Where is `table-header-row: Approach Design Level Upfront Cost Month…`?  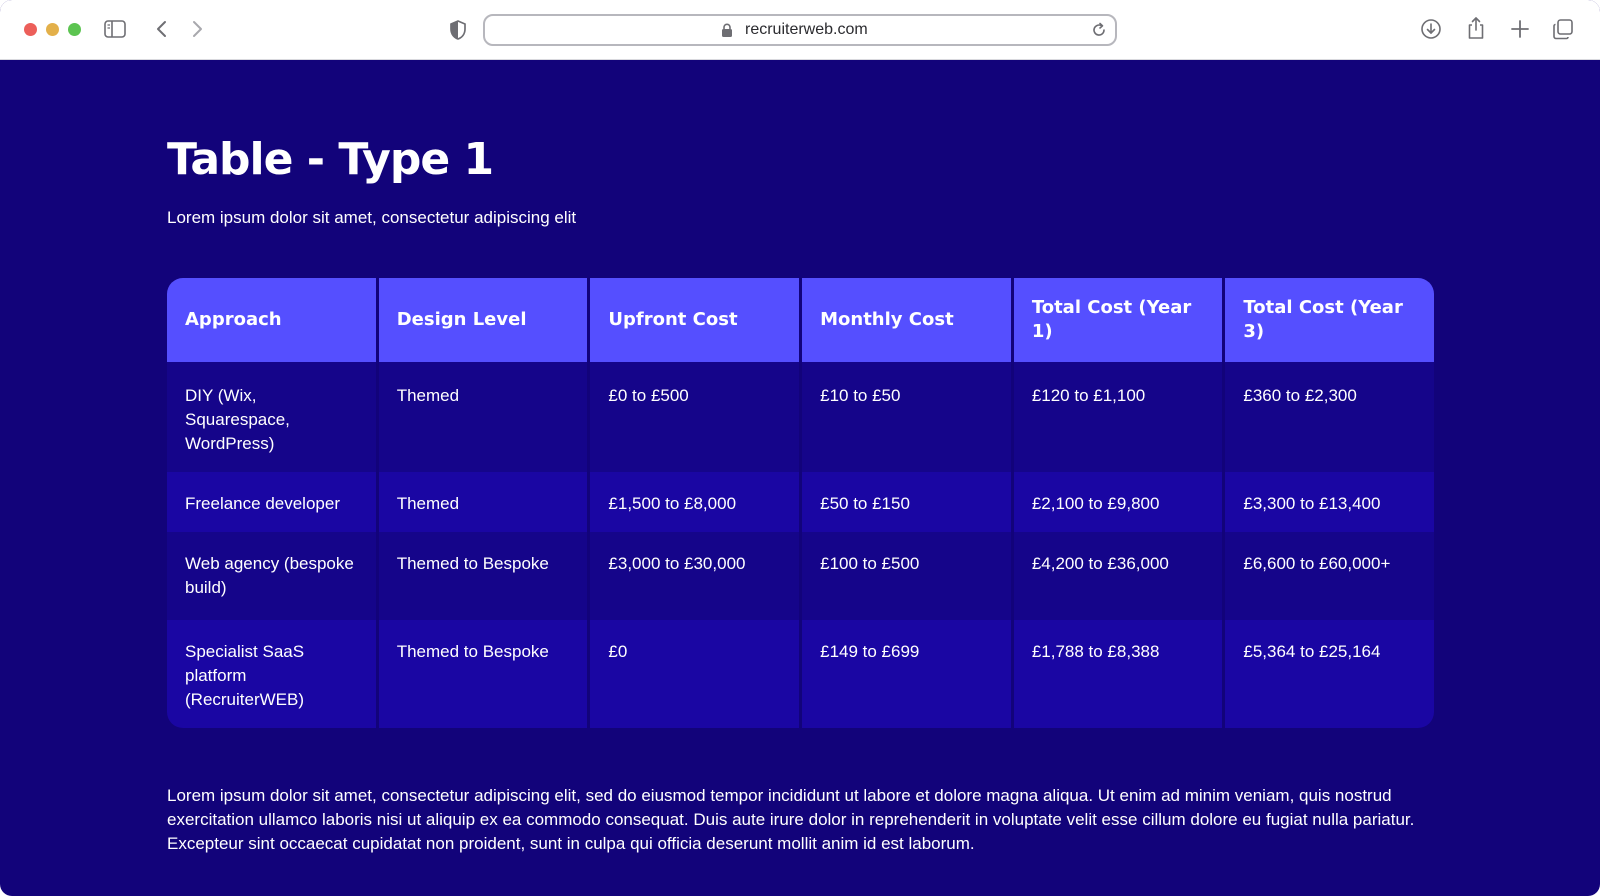
table-header-row: Approach Design Level Upfront Cost Month… is located at coordinates (800, 320).